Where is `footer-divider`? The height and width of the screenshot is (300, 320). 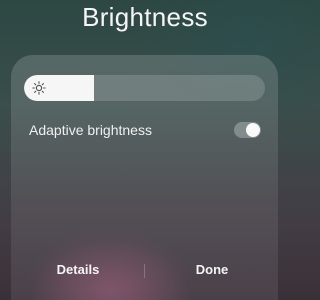 footer-divider is located at coordinates (144, 271).